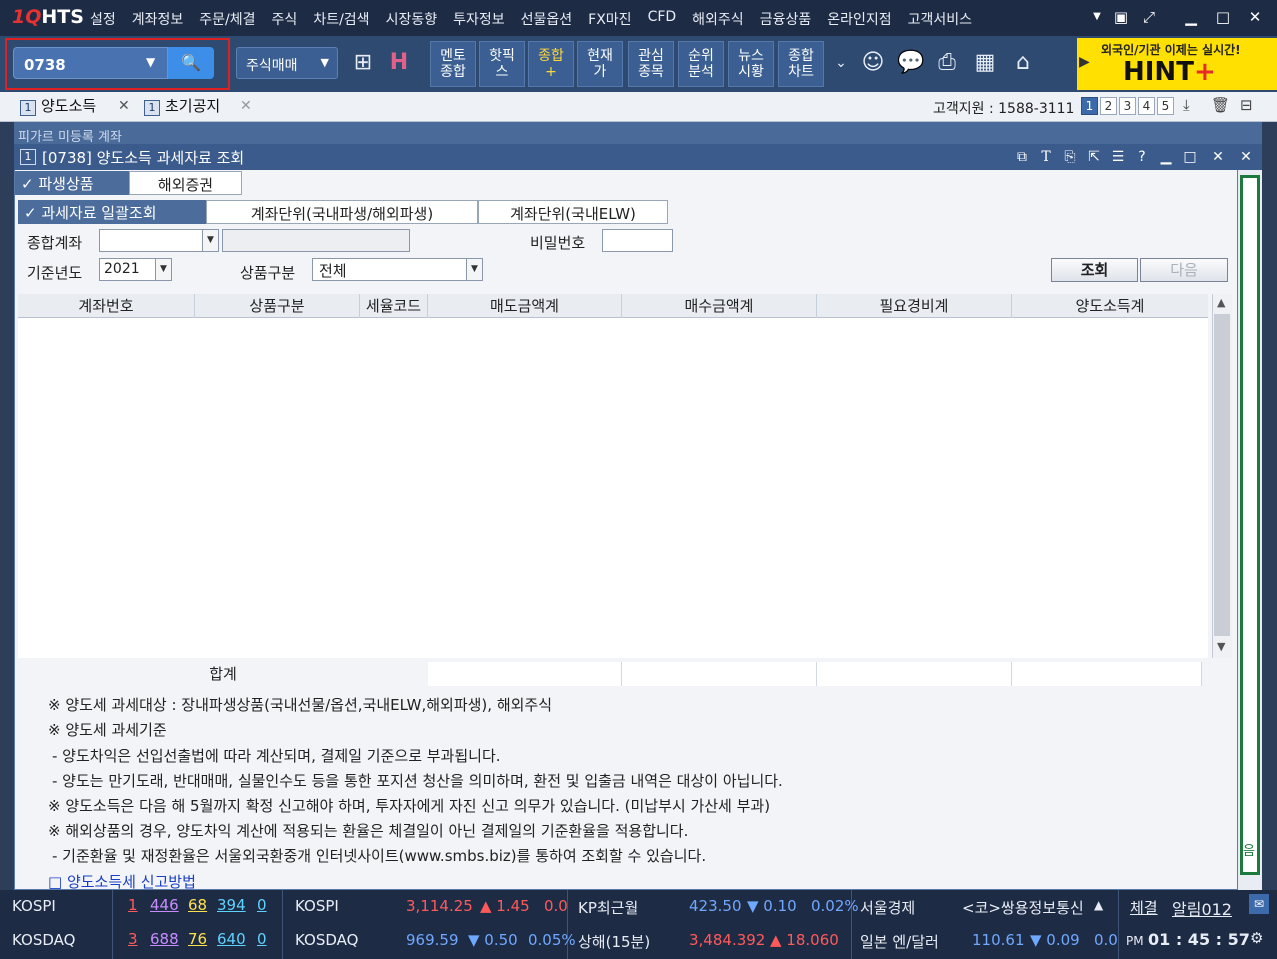 This screenshot has height=959, width=1277. I want to click on scrollbar-thumb, so click(1222, 475).